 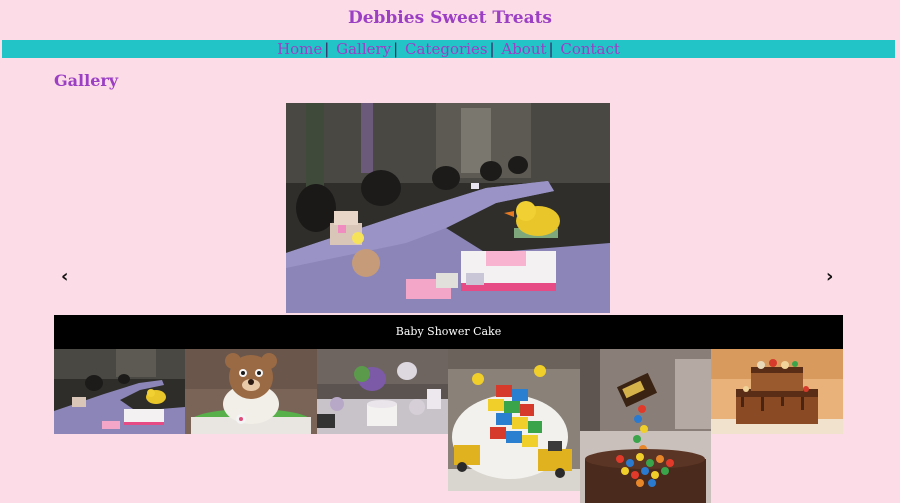 I want to click on nav-categories-link: Categories, so click(x=446, y=49).